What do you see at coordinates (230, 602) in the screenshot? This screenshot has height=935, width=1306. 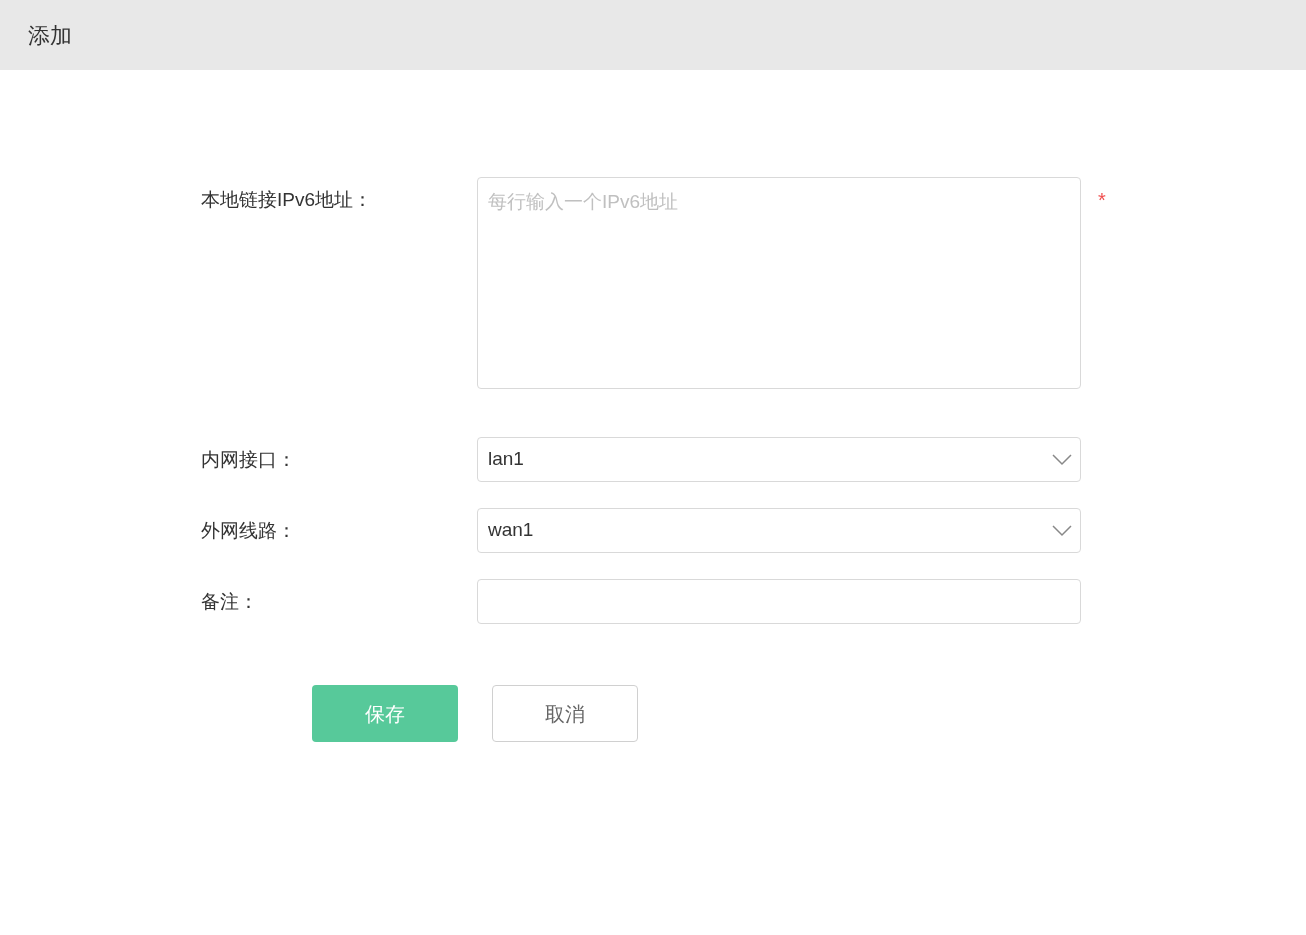 I see `field-label: 备注：` at bounding box center [230, 602].